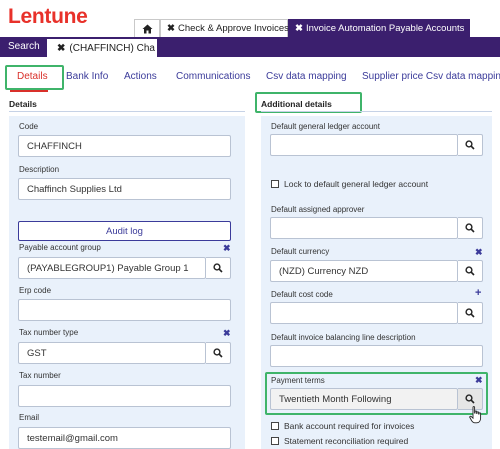 The width and height of the screenshot is (500, 449). What do you see at coordinates (250, 47) in the screenshot?
I see `sub-nav-bar: Search ✖ (CHAFFINCH) Cha` at bounding box center [250, 47].